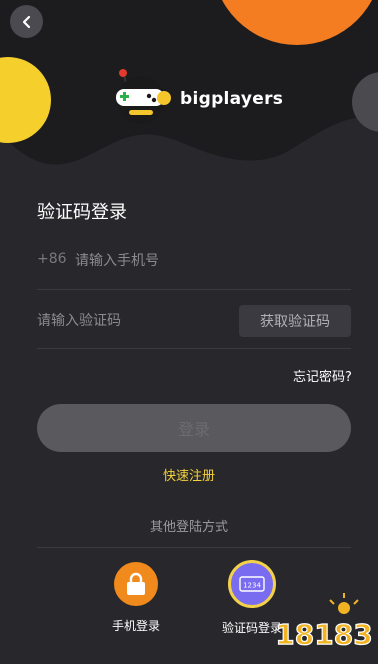 The image size is (378, 664). I want to click on forgot-password-link: 忘记密码?, so click(322, 375).